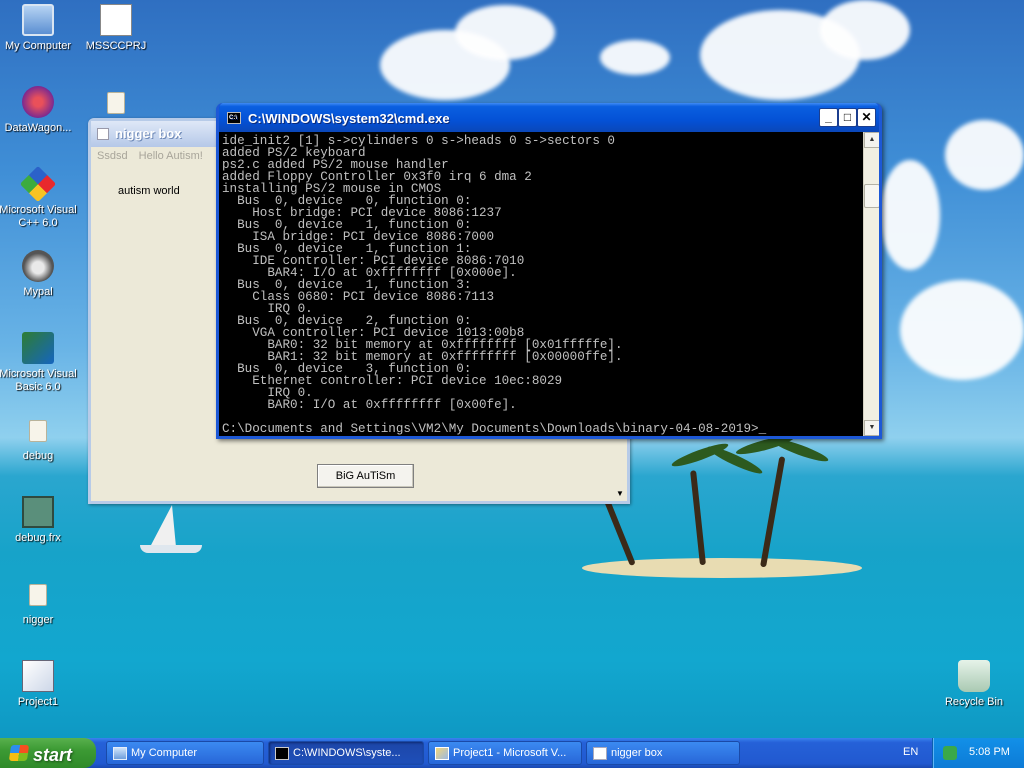  Describe the element at coordinates (828, 117) in the screenshot. I see `minimize-button: _` at that location.